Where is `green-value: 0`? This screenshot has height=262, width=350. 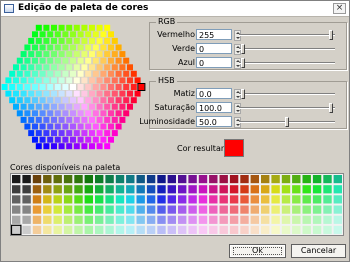 green-value: 0 is located at coordinates (201, 49).